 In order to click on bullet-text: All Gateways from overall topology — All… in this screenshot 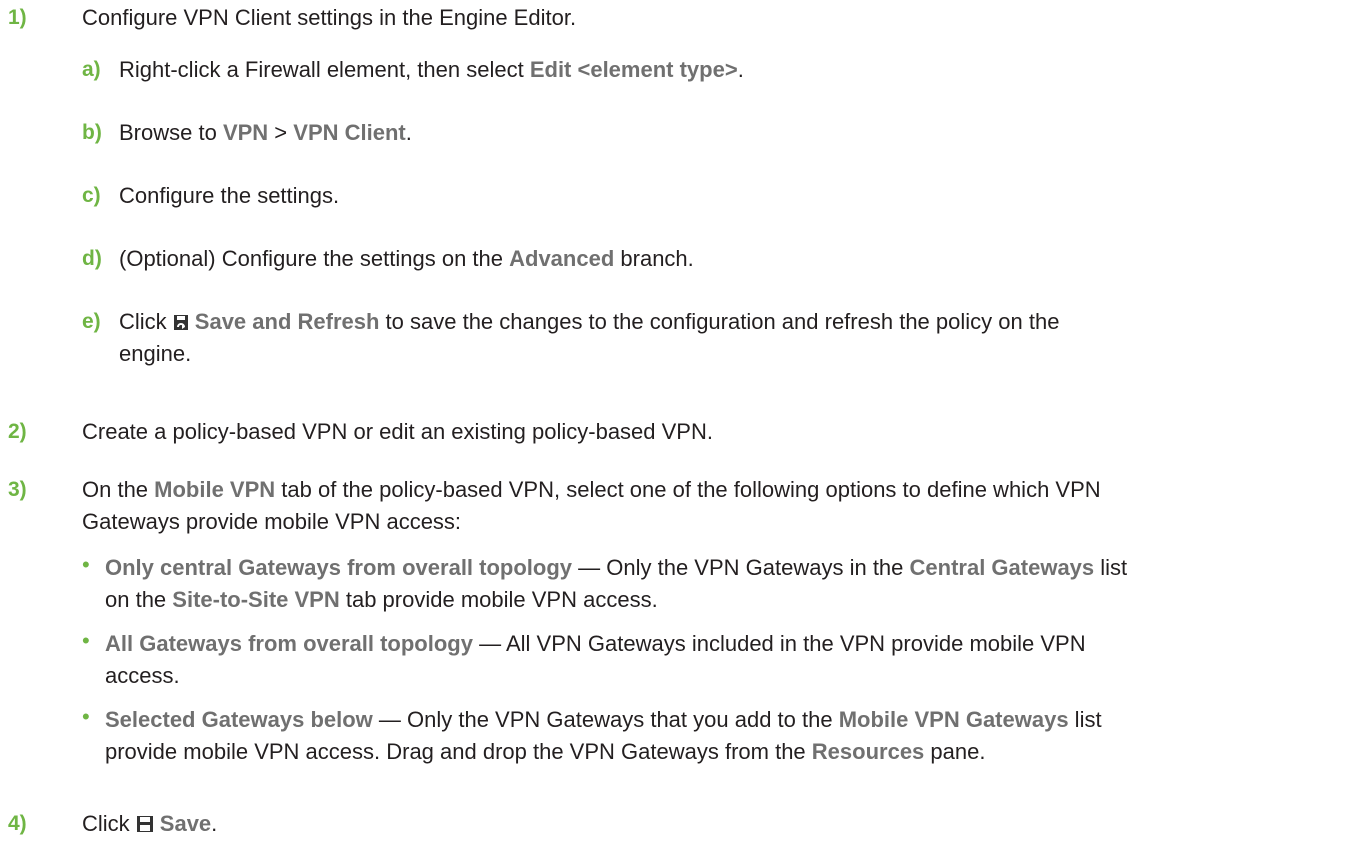, I will do `click(595, 643)`.